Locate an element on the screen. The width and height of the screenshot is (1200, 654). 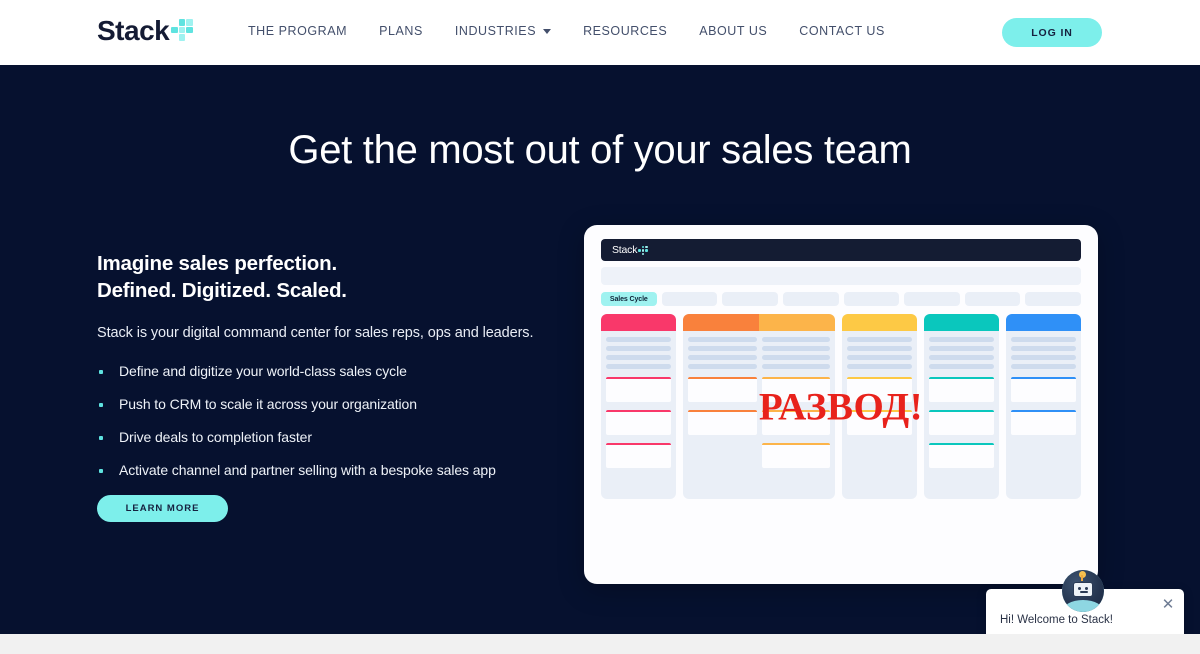
nav-item-label: PLANS is located at coordinates (401, 31).